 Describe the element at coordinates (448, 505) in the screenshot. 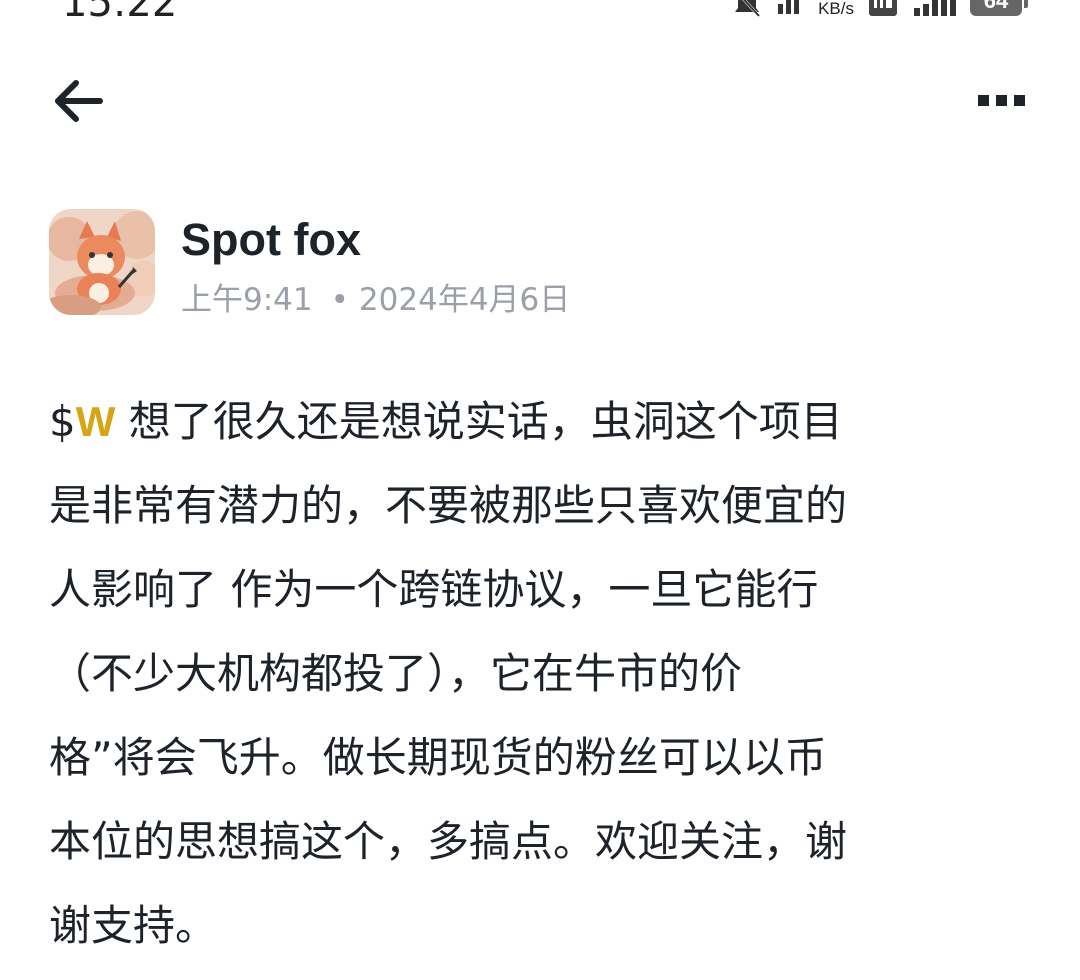

I see `post-line: 是非常有潜力的，不要被那些只喜欢便宜的` at that location.